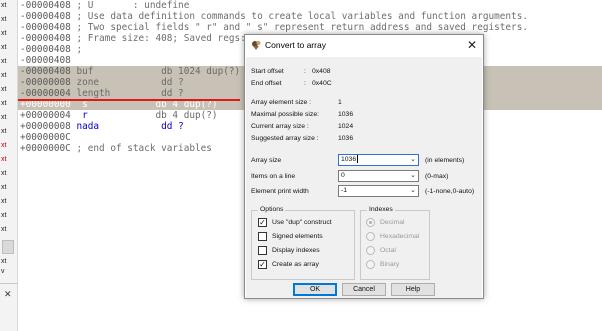  What do you see at coordinates (262, 264) in the screenshot?
I see `create-as-array-checkbox: ✓` at bounding box center [262, 264].